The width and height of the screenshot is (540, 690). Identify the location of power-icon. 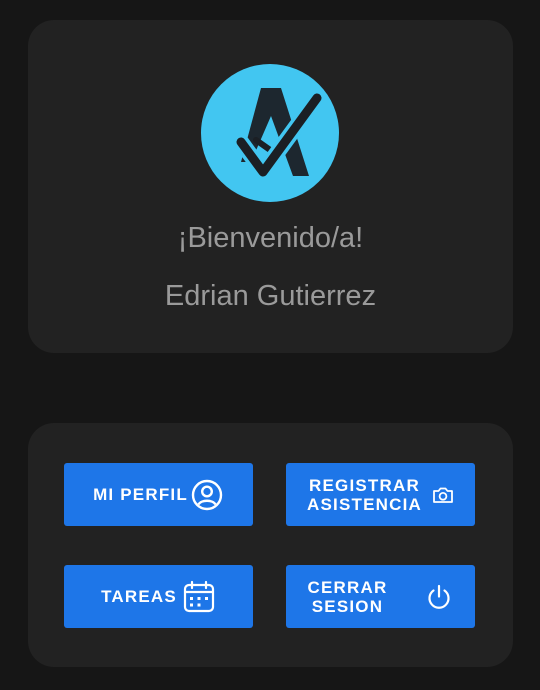
(439, 597).